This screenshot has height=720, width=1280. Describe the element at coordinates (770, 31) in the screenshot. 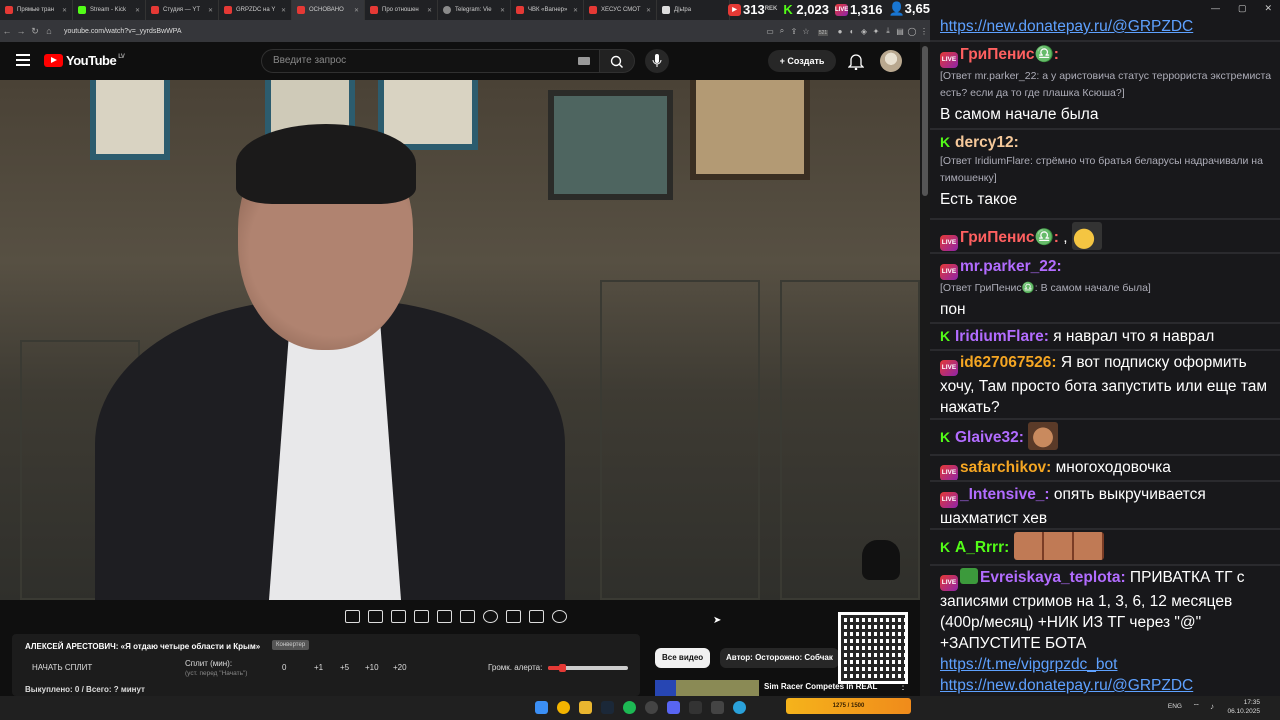

I see `cast-icon: ▭` at that location.